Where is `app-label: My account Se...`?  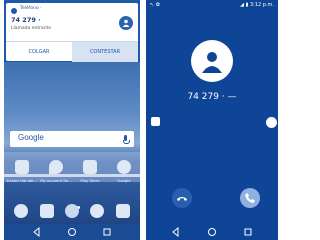
app-label: My account Se... is located at coordinates (56, 180).